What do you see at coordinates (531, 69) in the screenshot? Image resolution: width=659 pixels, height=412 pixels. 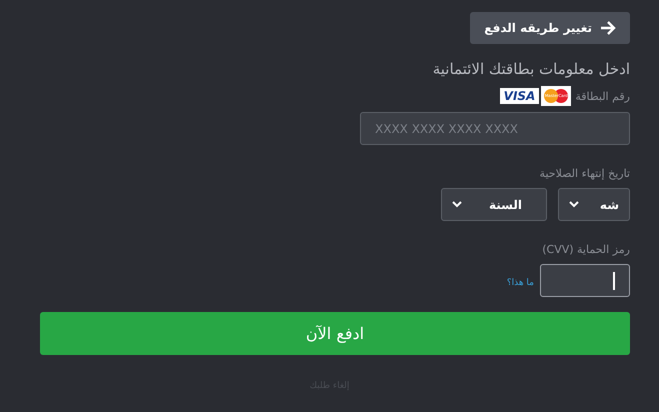 I see `form-heading: ادخل معلومات بطاقتك الائتمانية` at bounding box center [531, 69].